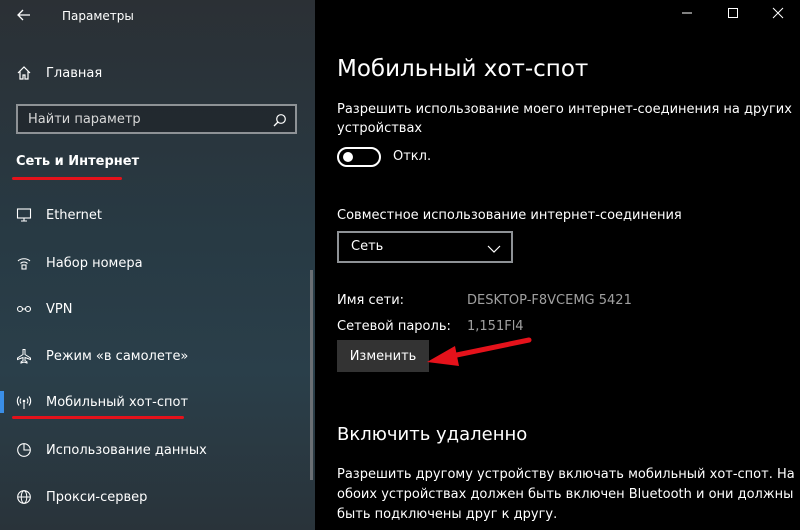 This screenshot has width=800, height=530. I want to click on minimize-icon, so click(687, 16).